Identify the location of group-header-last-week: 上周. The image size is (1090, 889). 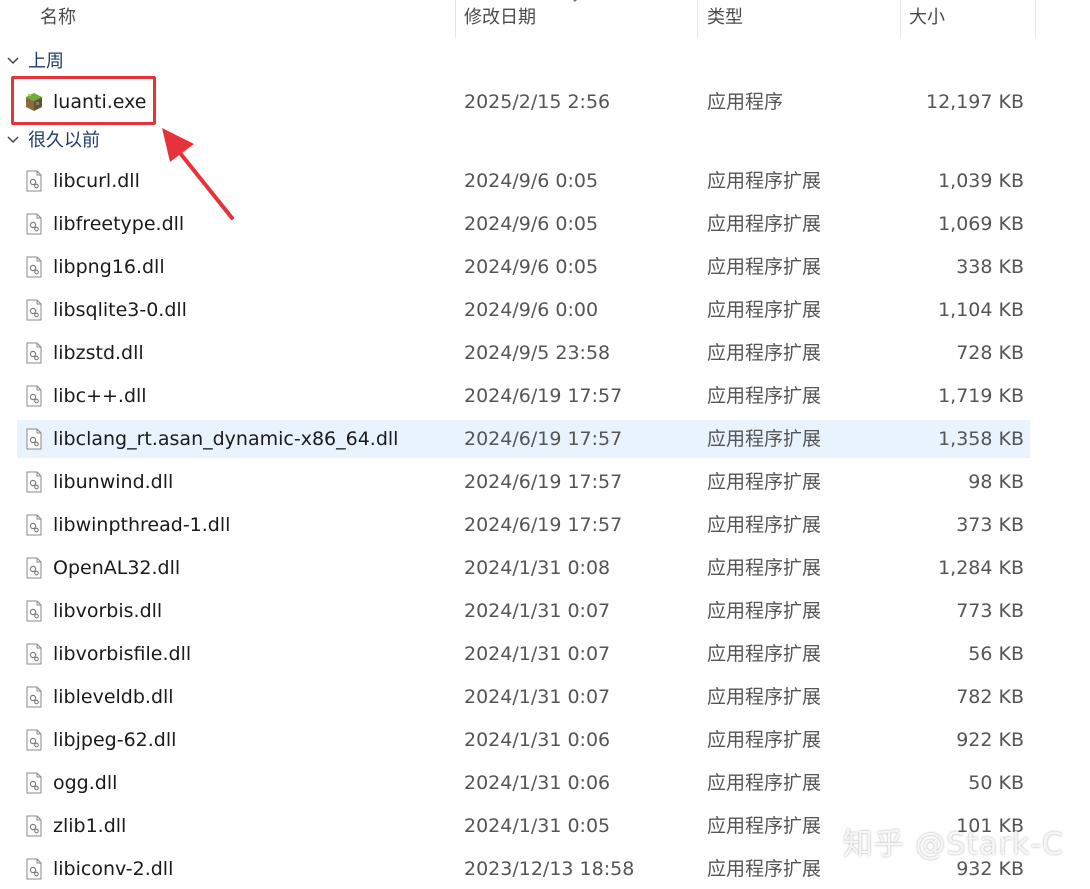
(150, 62).